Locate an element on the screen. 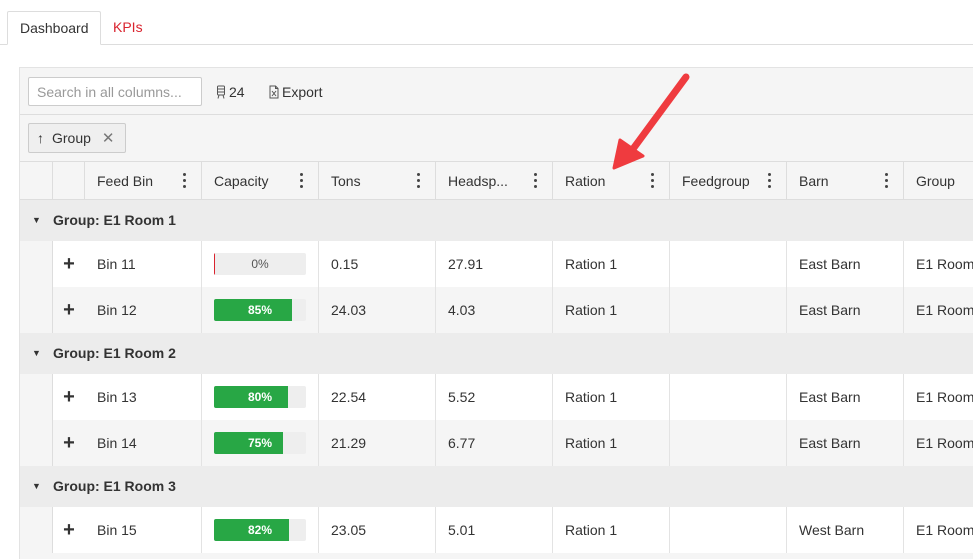 This screenshot has height=559, width=973. cell-bin: Bin 13 is located at coordinates (143, 397).